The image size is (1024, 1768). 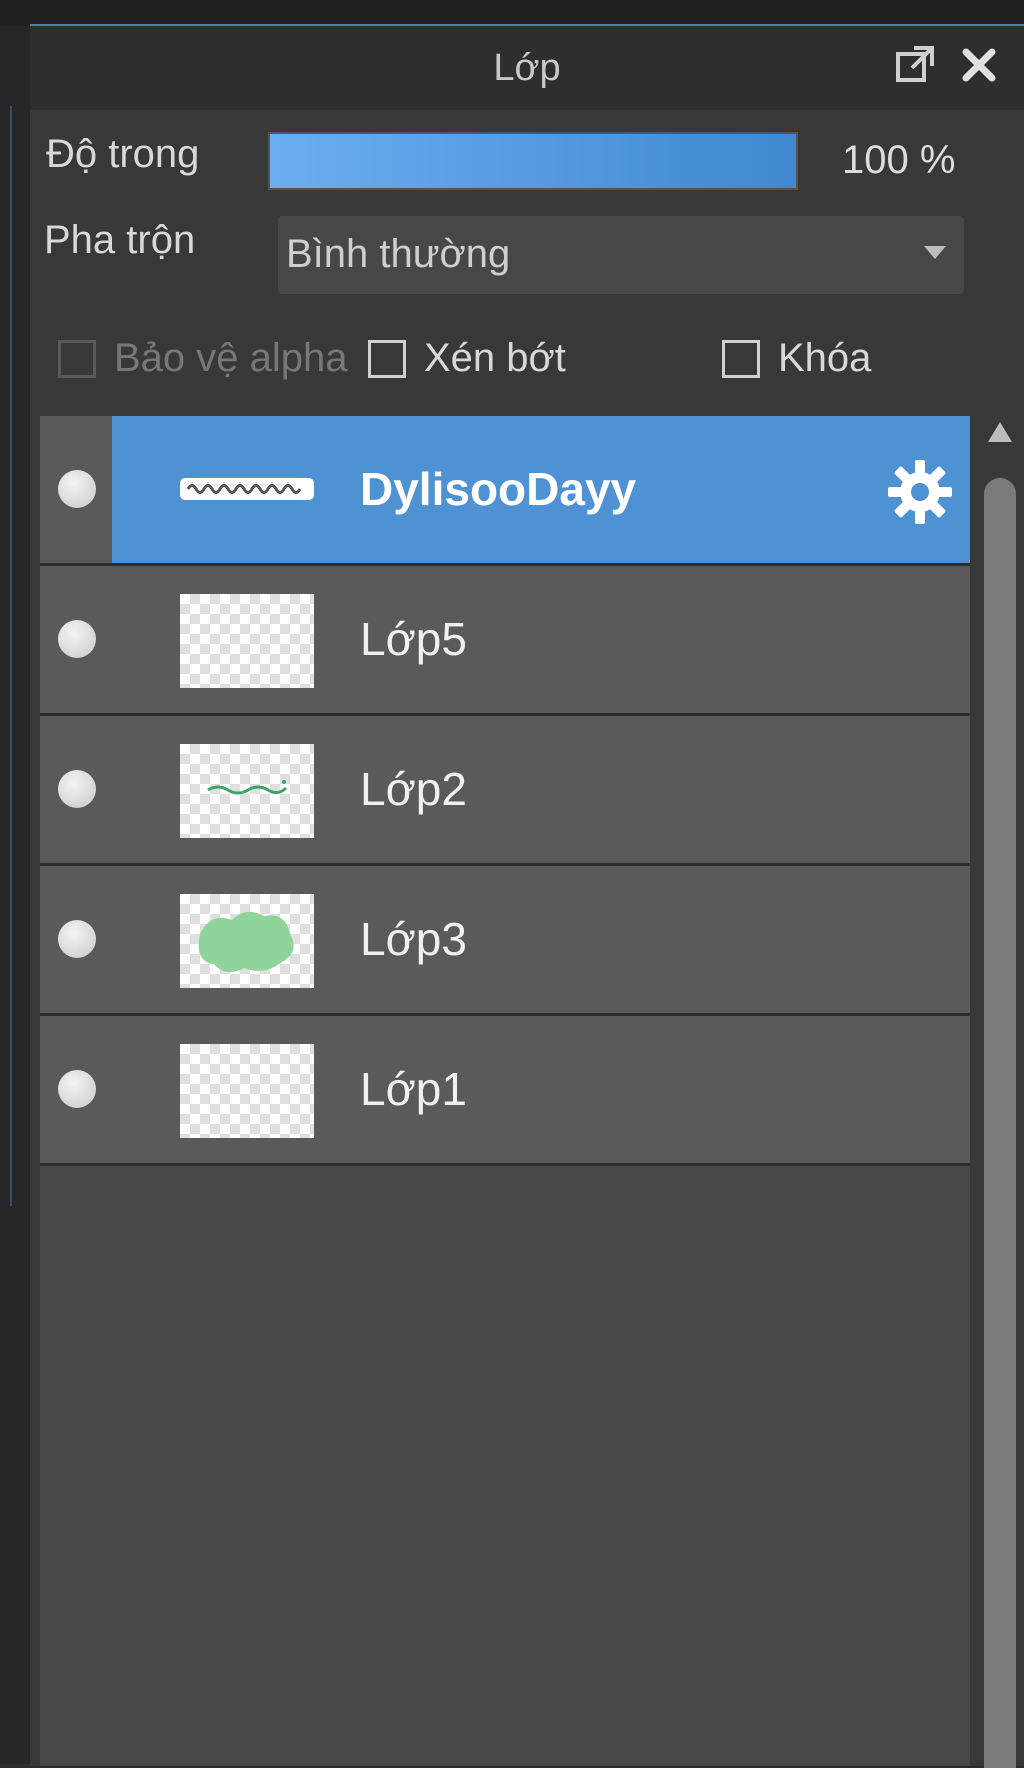 What do you see at coordinates (495, 358) in the screenshot?
I see `clip-label: Xén bớt` at bounding box center [495, 358].